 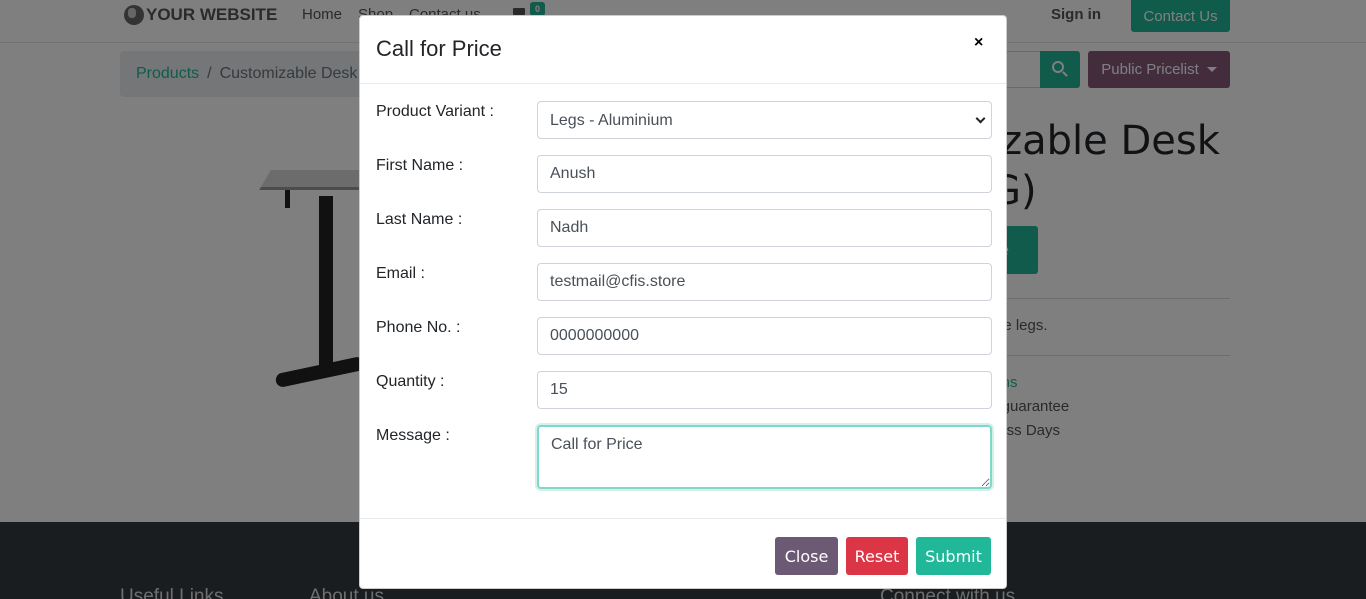 I want to click on quantity-label: Quantity :, so click(x=410, y=381).